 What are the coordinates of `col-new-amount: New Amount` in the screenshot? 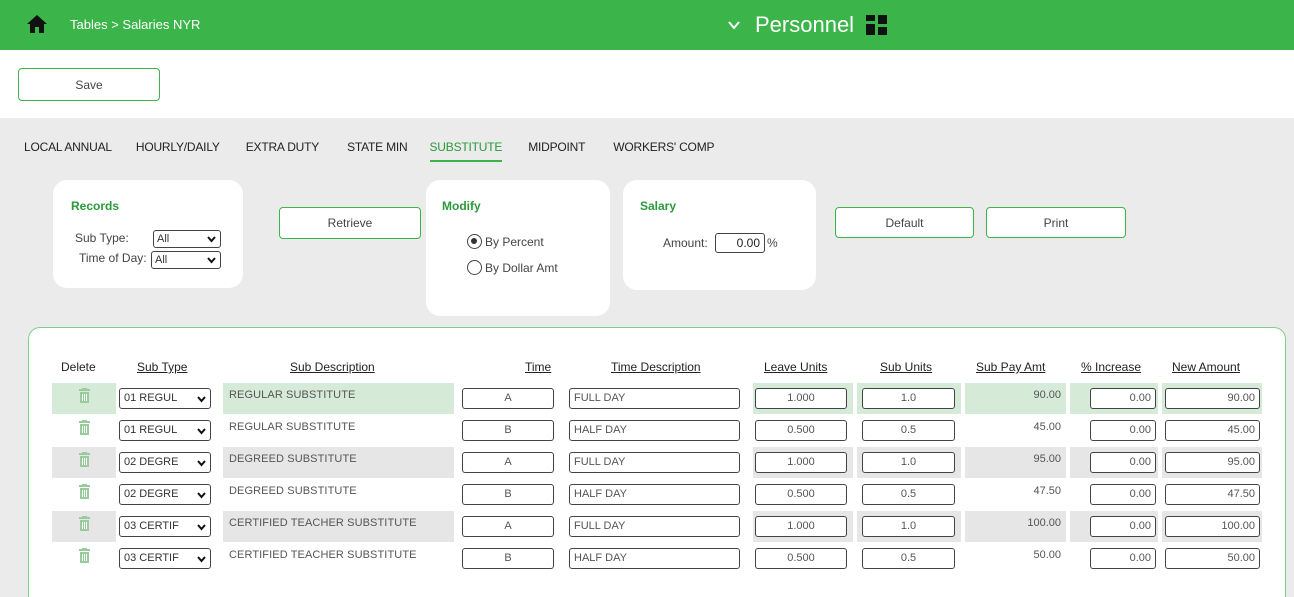 It's located at (1206, 367).